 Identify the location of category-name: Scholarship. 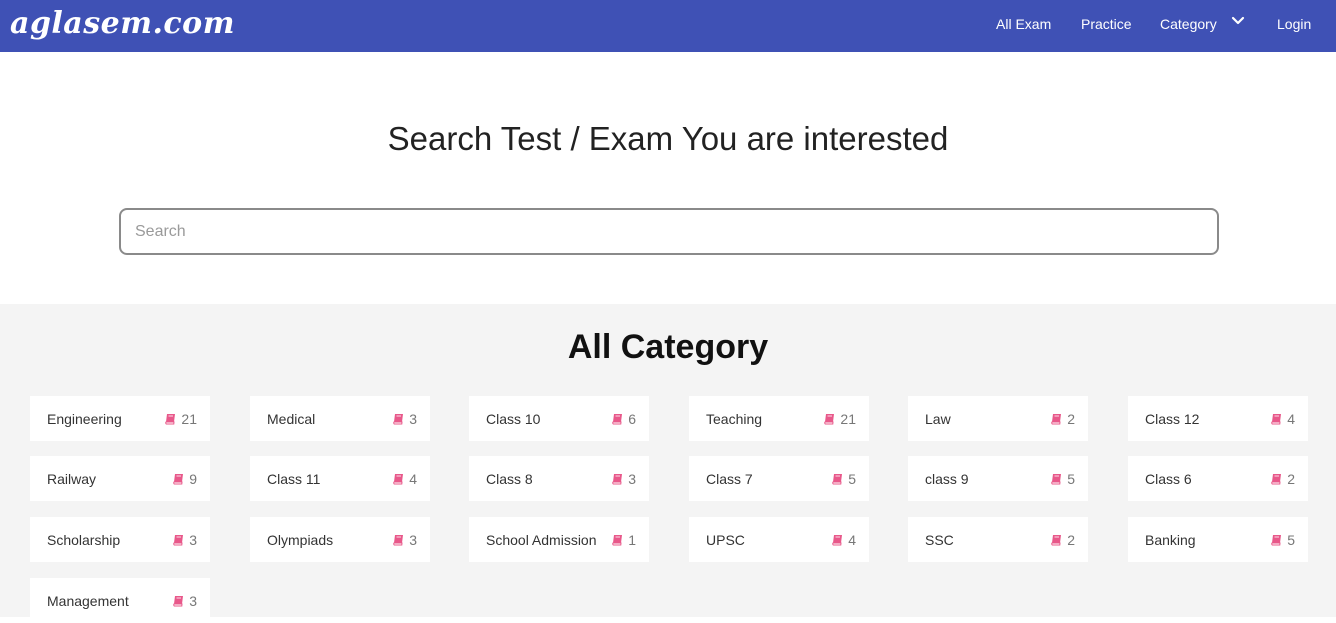
(84, 540).